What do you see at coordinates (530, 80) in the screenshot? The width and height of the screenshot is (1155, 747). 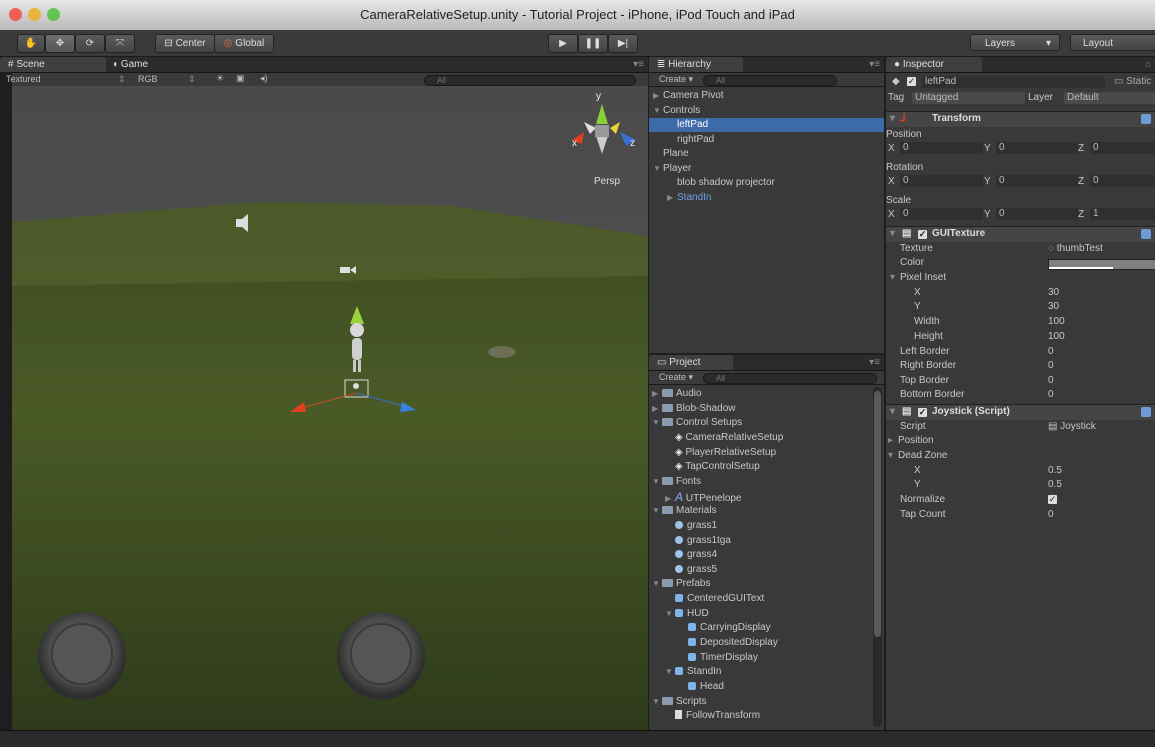 I see `scene-search-input: All` at bounding box center [530, 80].